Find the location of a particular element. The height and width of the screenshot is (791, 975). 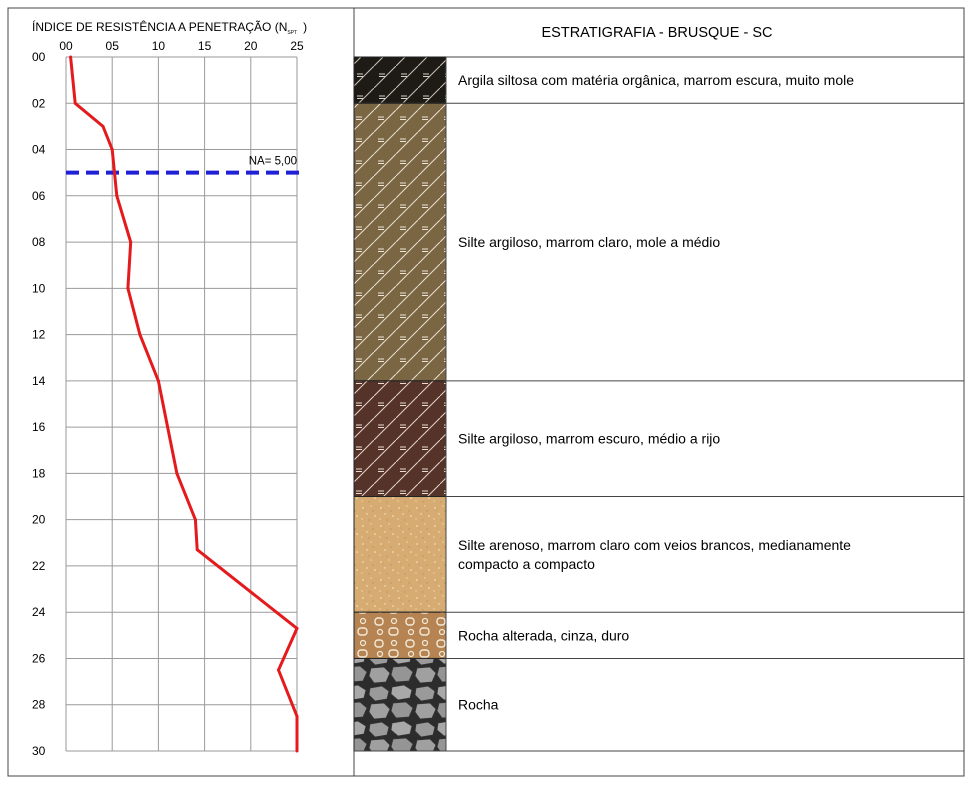

y-tick-label: 12 is located at coordinates (39, 335).